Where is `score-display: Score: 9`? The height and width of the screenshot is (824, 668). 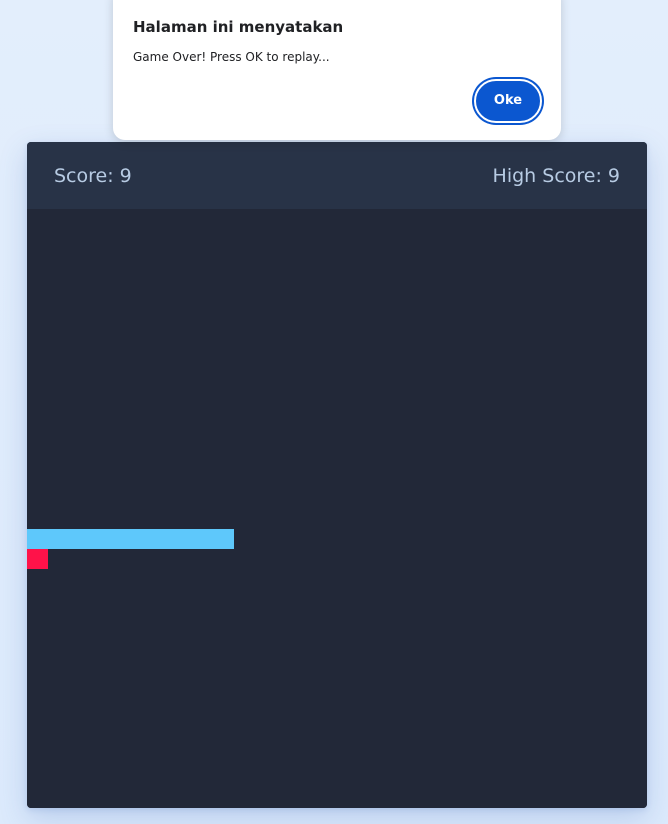 score-display: Score: 9 is located at coordinates (93, 176).